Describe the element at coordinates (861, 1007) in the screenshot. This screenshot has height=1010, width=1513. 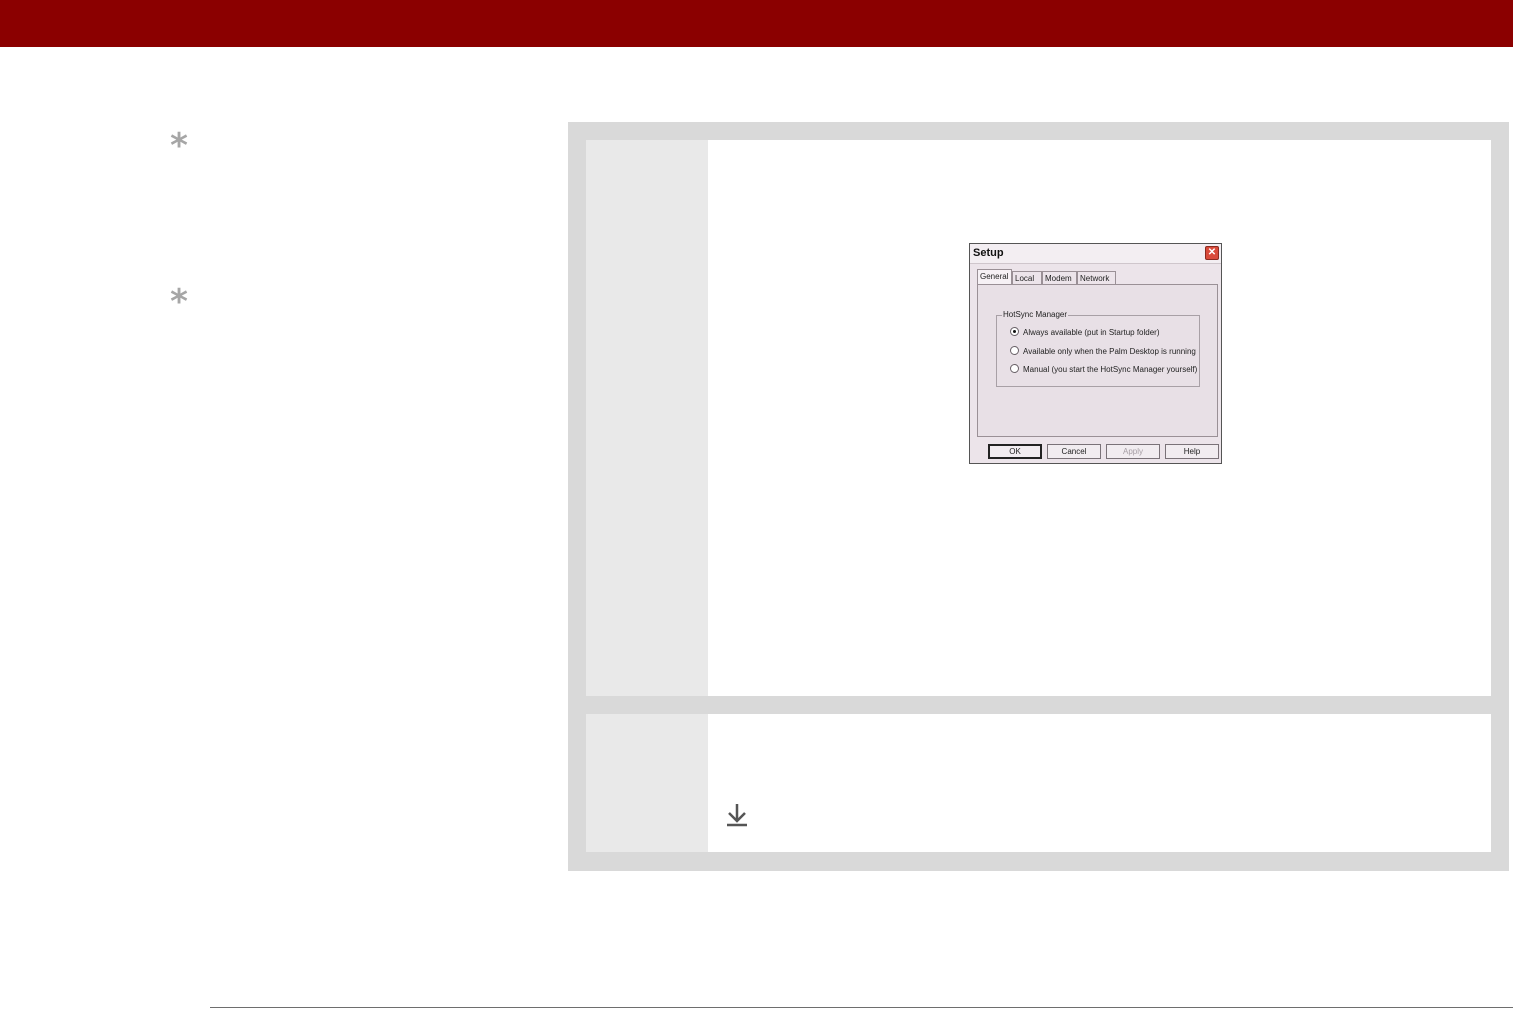
I see `footer-rule` at that location.